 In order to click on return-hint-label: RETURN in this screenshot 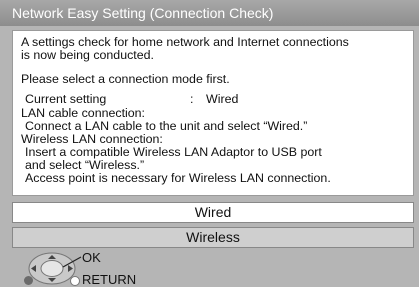, I will do `click(109, 279)`.